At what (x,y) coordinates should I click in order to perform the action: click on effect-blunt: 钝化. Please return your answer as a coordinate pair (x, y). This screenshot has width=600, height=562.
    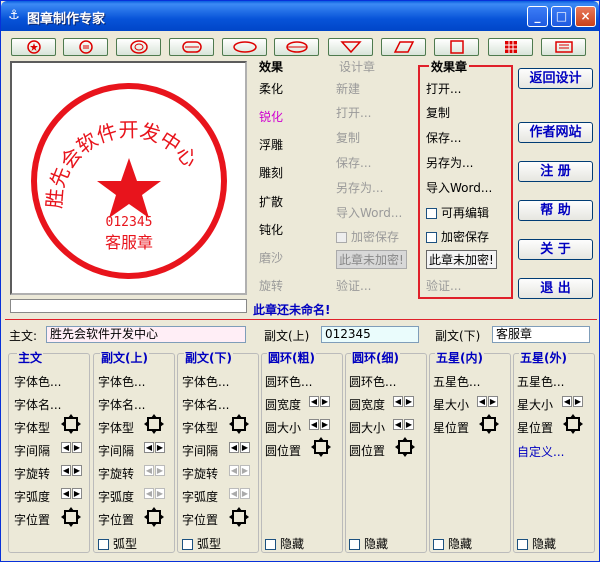
    Looking at the image, I should click on (271, 229).